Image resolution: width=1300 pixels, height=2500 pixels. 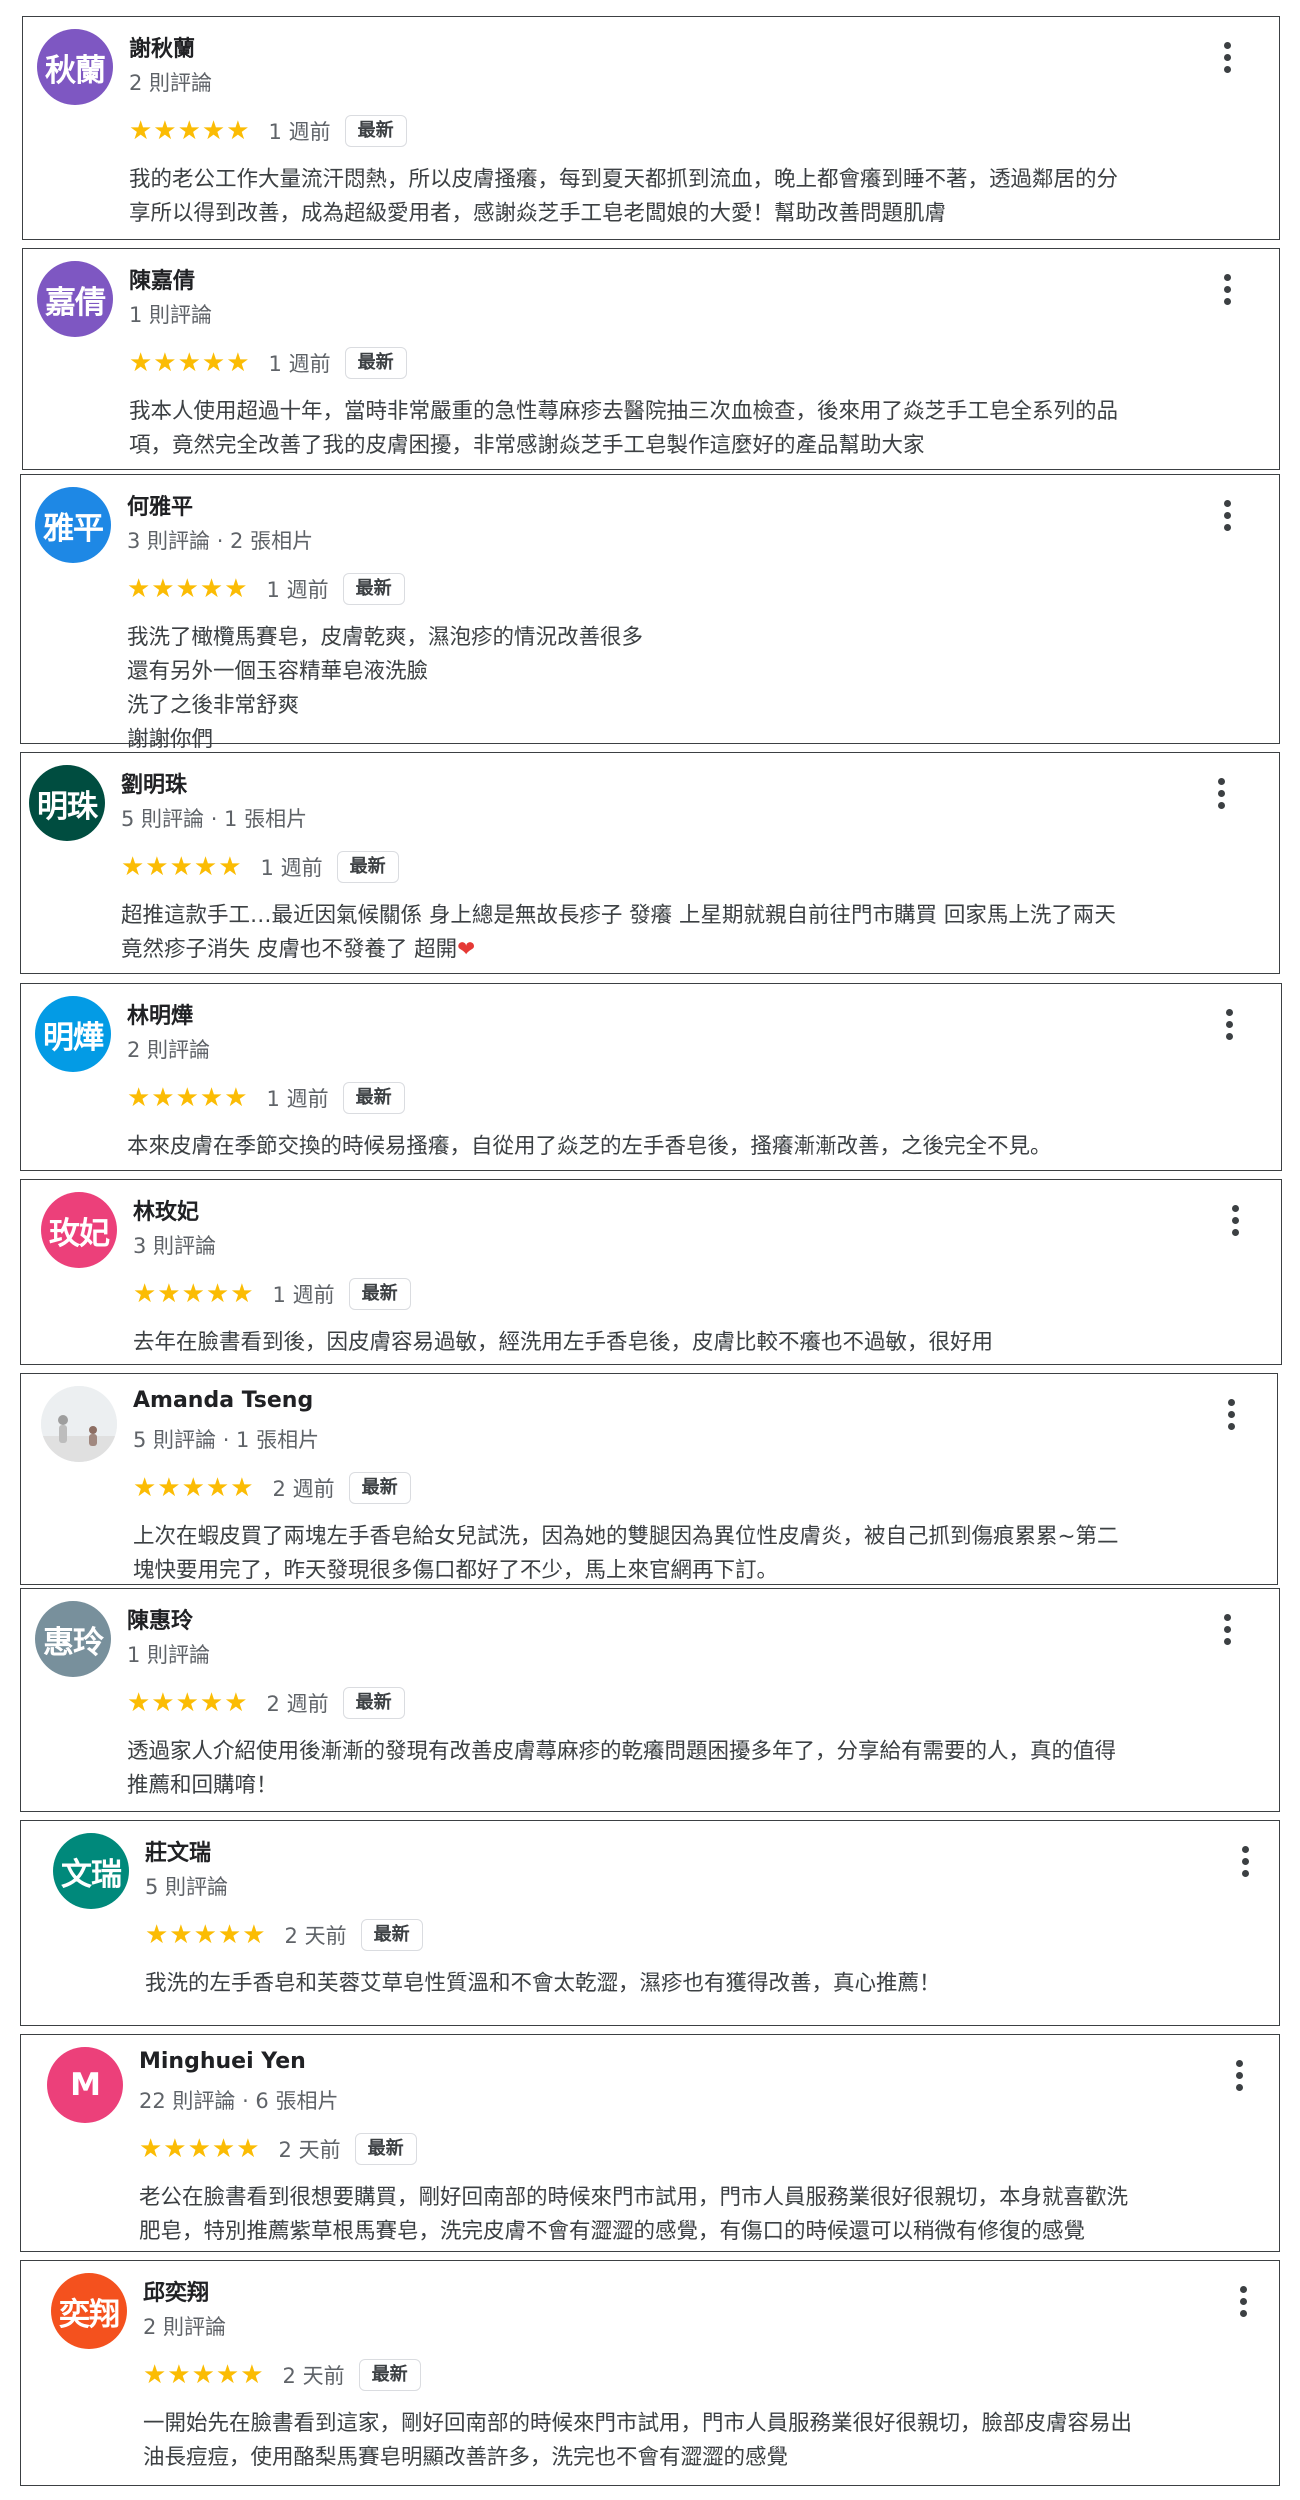 I want to click on review-text-body: 我洗的左手香皂和芙蓉艾草皂性質溫和不會太乾澀，濕疹也有獲得改善，真心推薦！, so click(x=543, y=1983).